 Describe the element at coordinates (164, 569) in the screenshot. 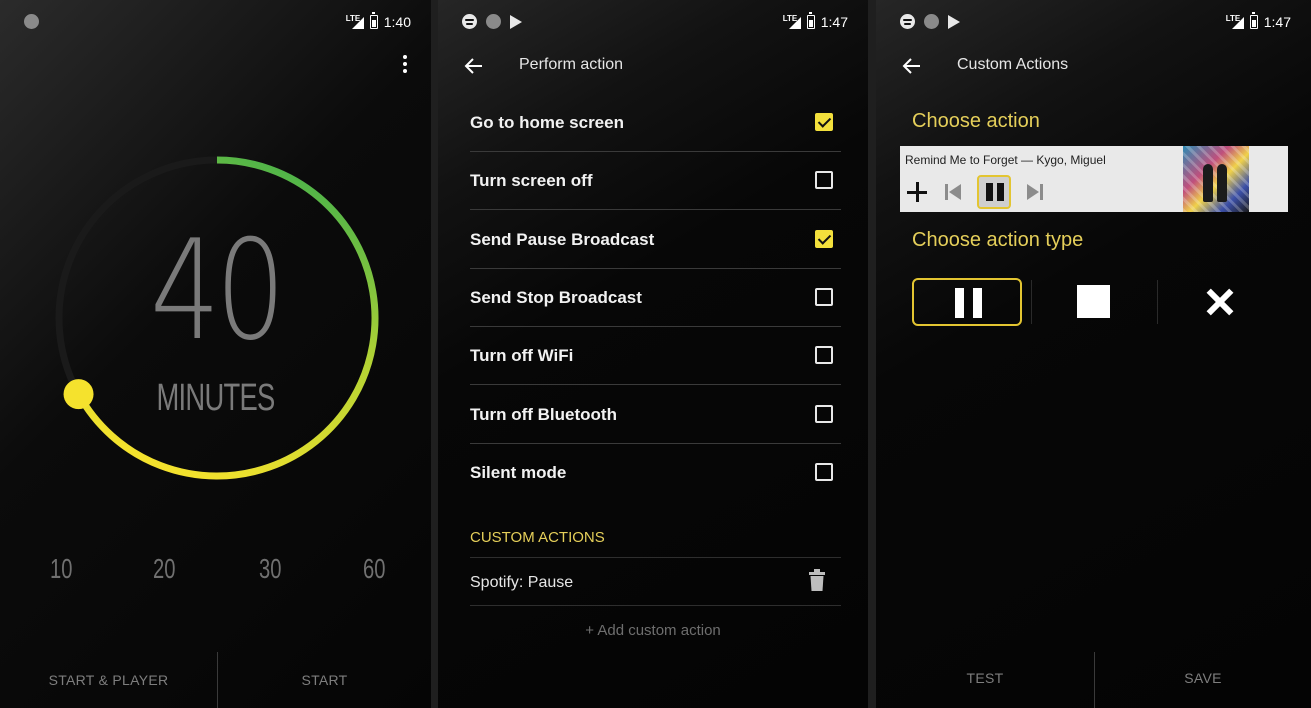

I see `preset-20: 20` at that location.